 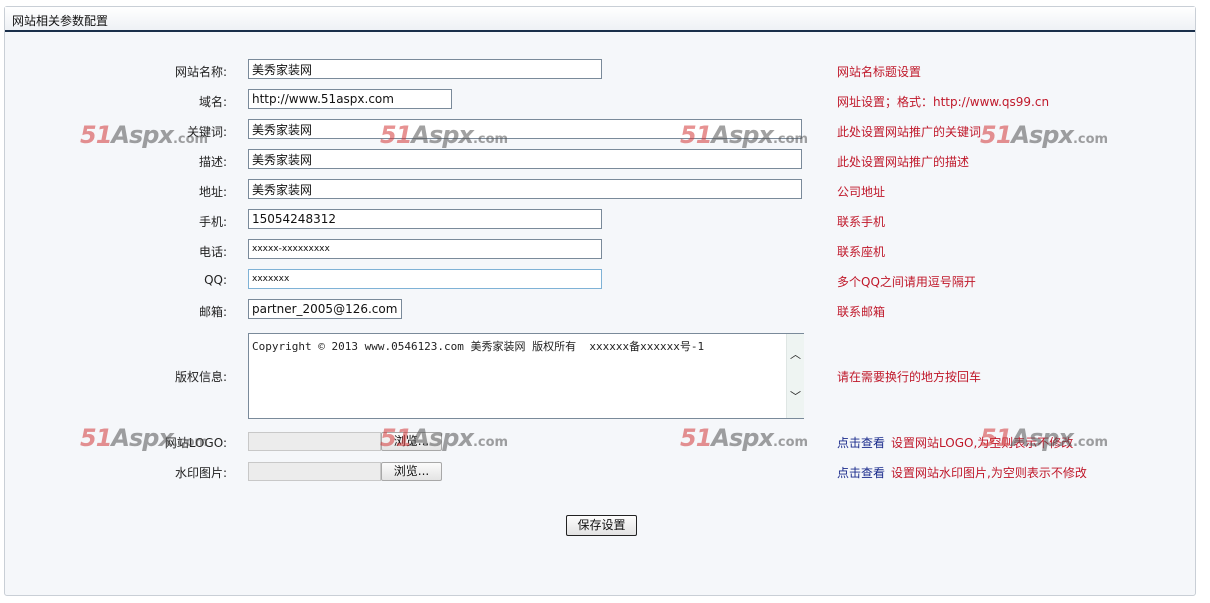 I want to click on row-email: 邮箱: 联系邮箱, so click(x=600, y=311).